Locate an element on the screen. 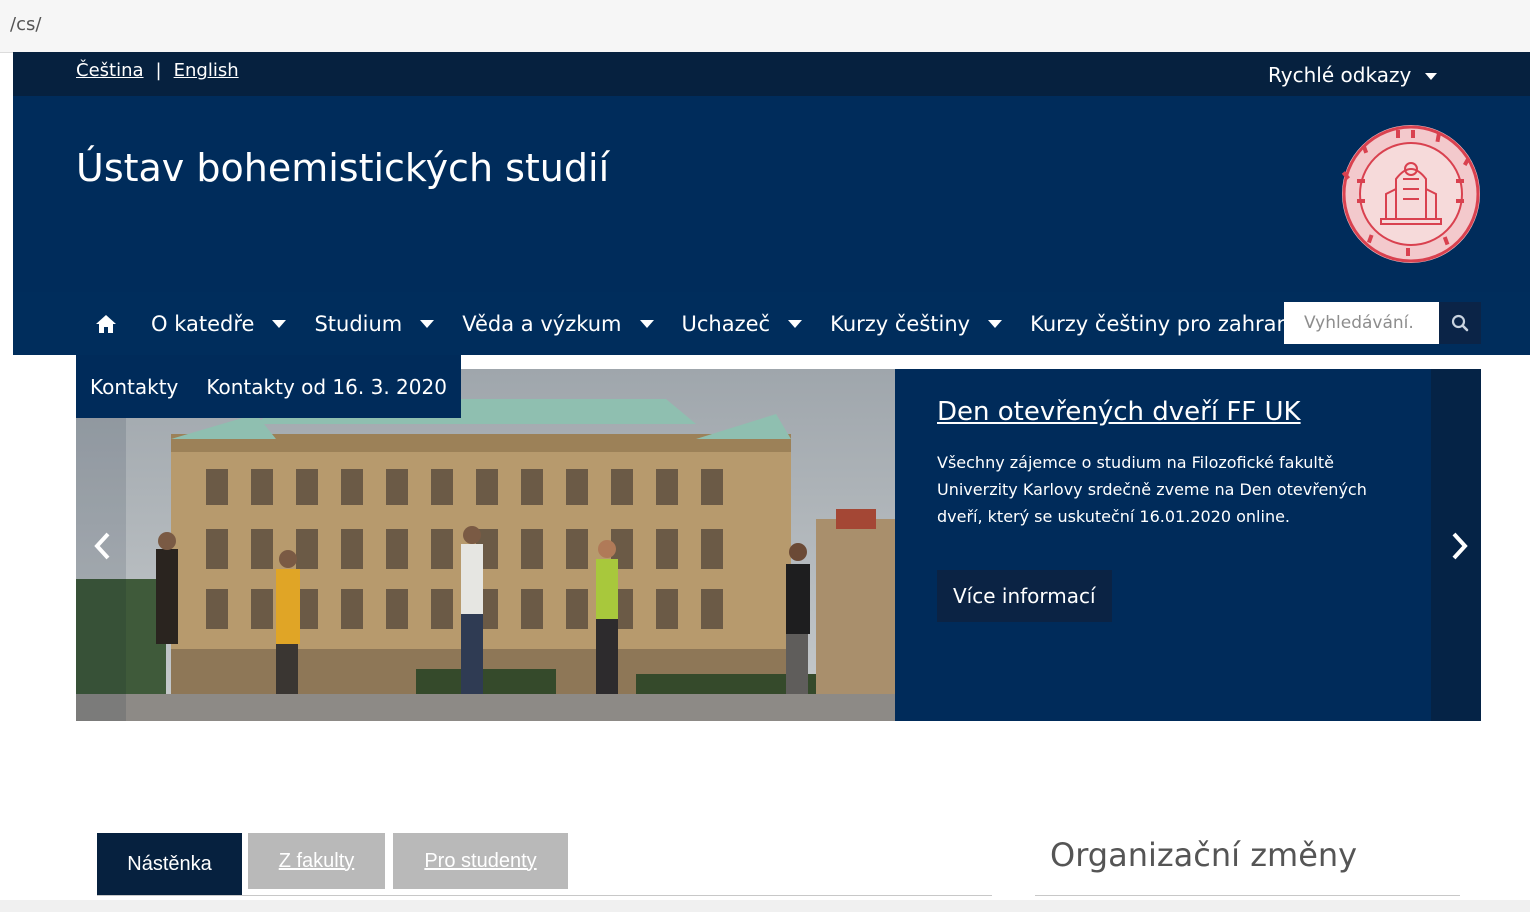  home-icon is located at coordinates (106, 324).